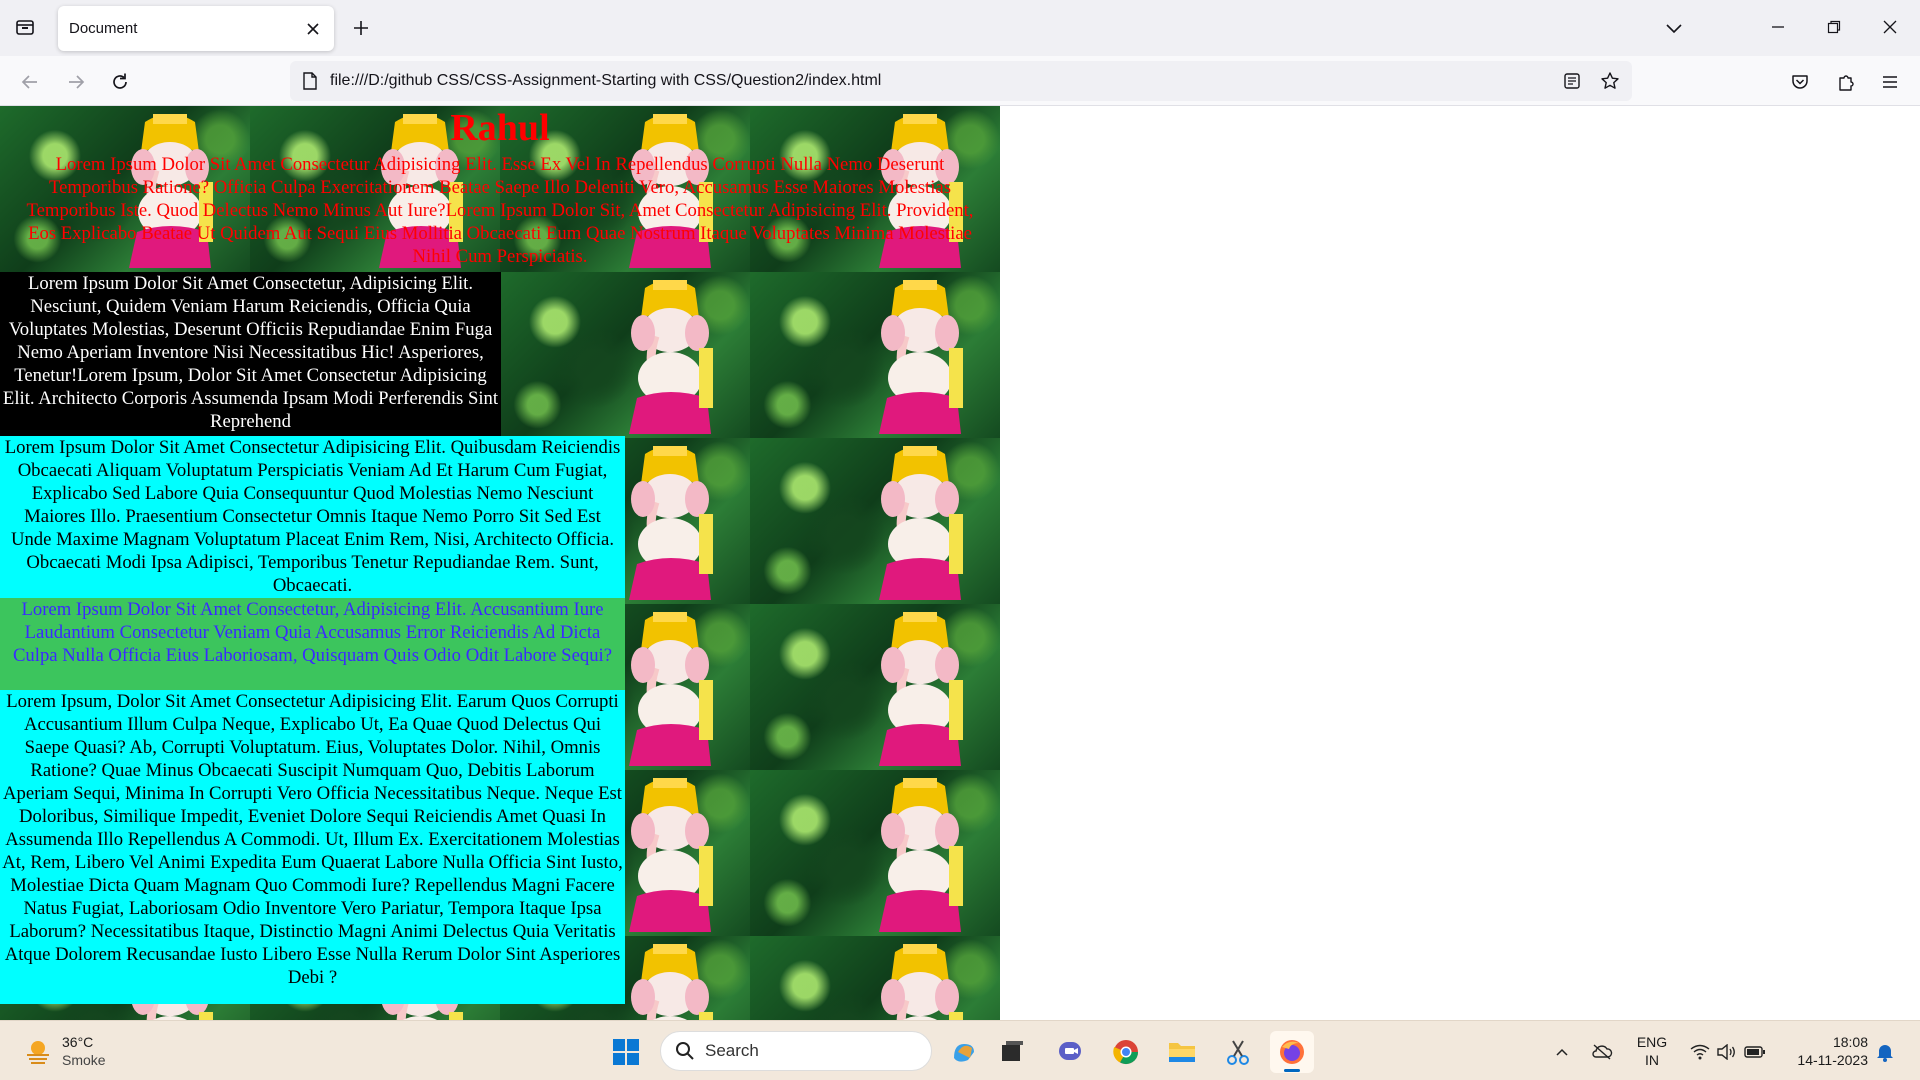  Describe the element at coordinates (1890, 82) in the screenshot. I see `hamburger-menu-icon` at that location.